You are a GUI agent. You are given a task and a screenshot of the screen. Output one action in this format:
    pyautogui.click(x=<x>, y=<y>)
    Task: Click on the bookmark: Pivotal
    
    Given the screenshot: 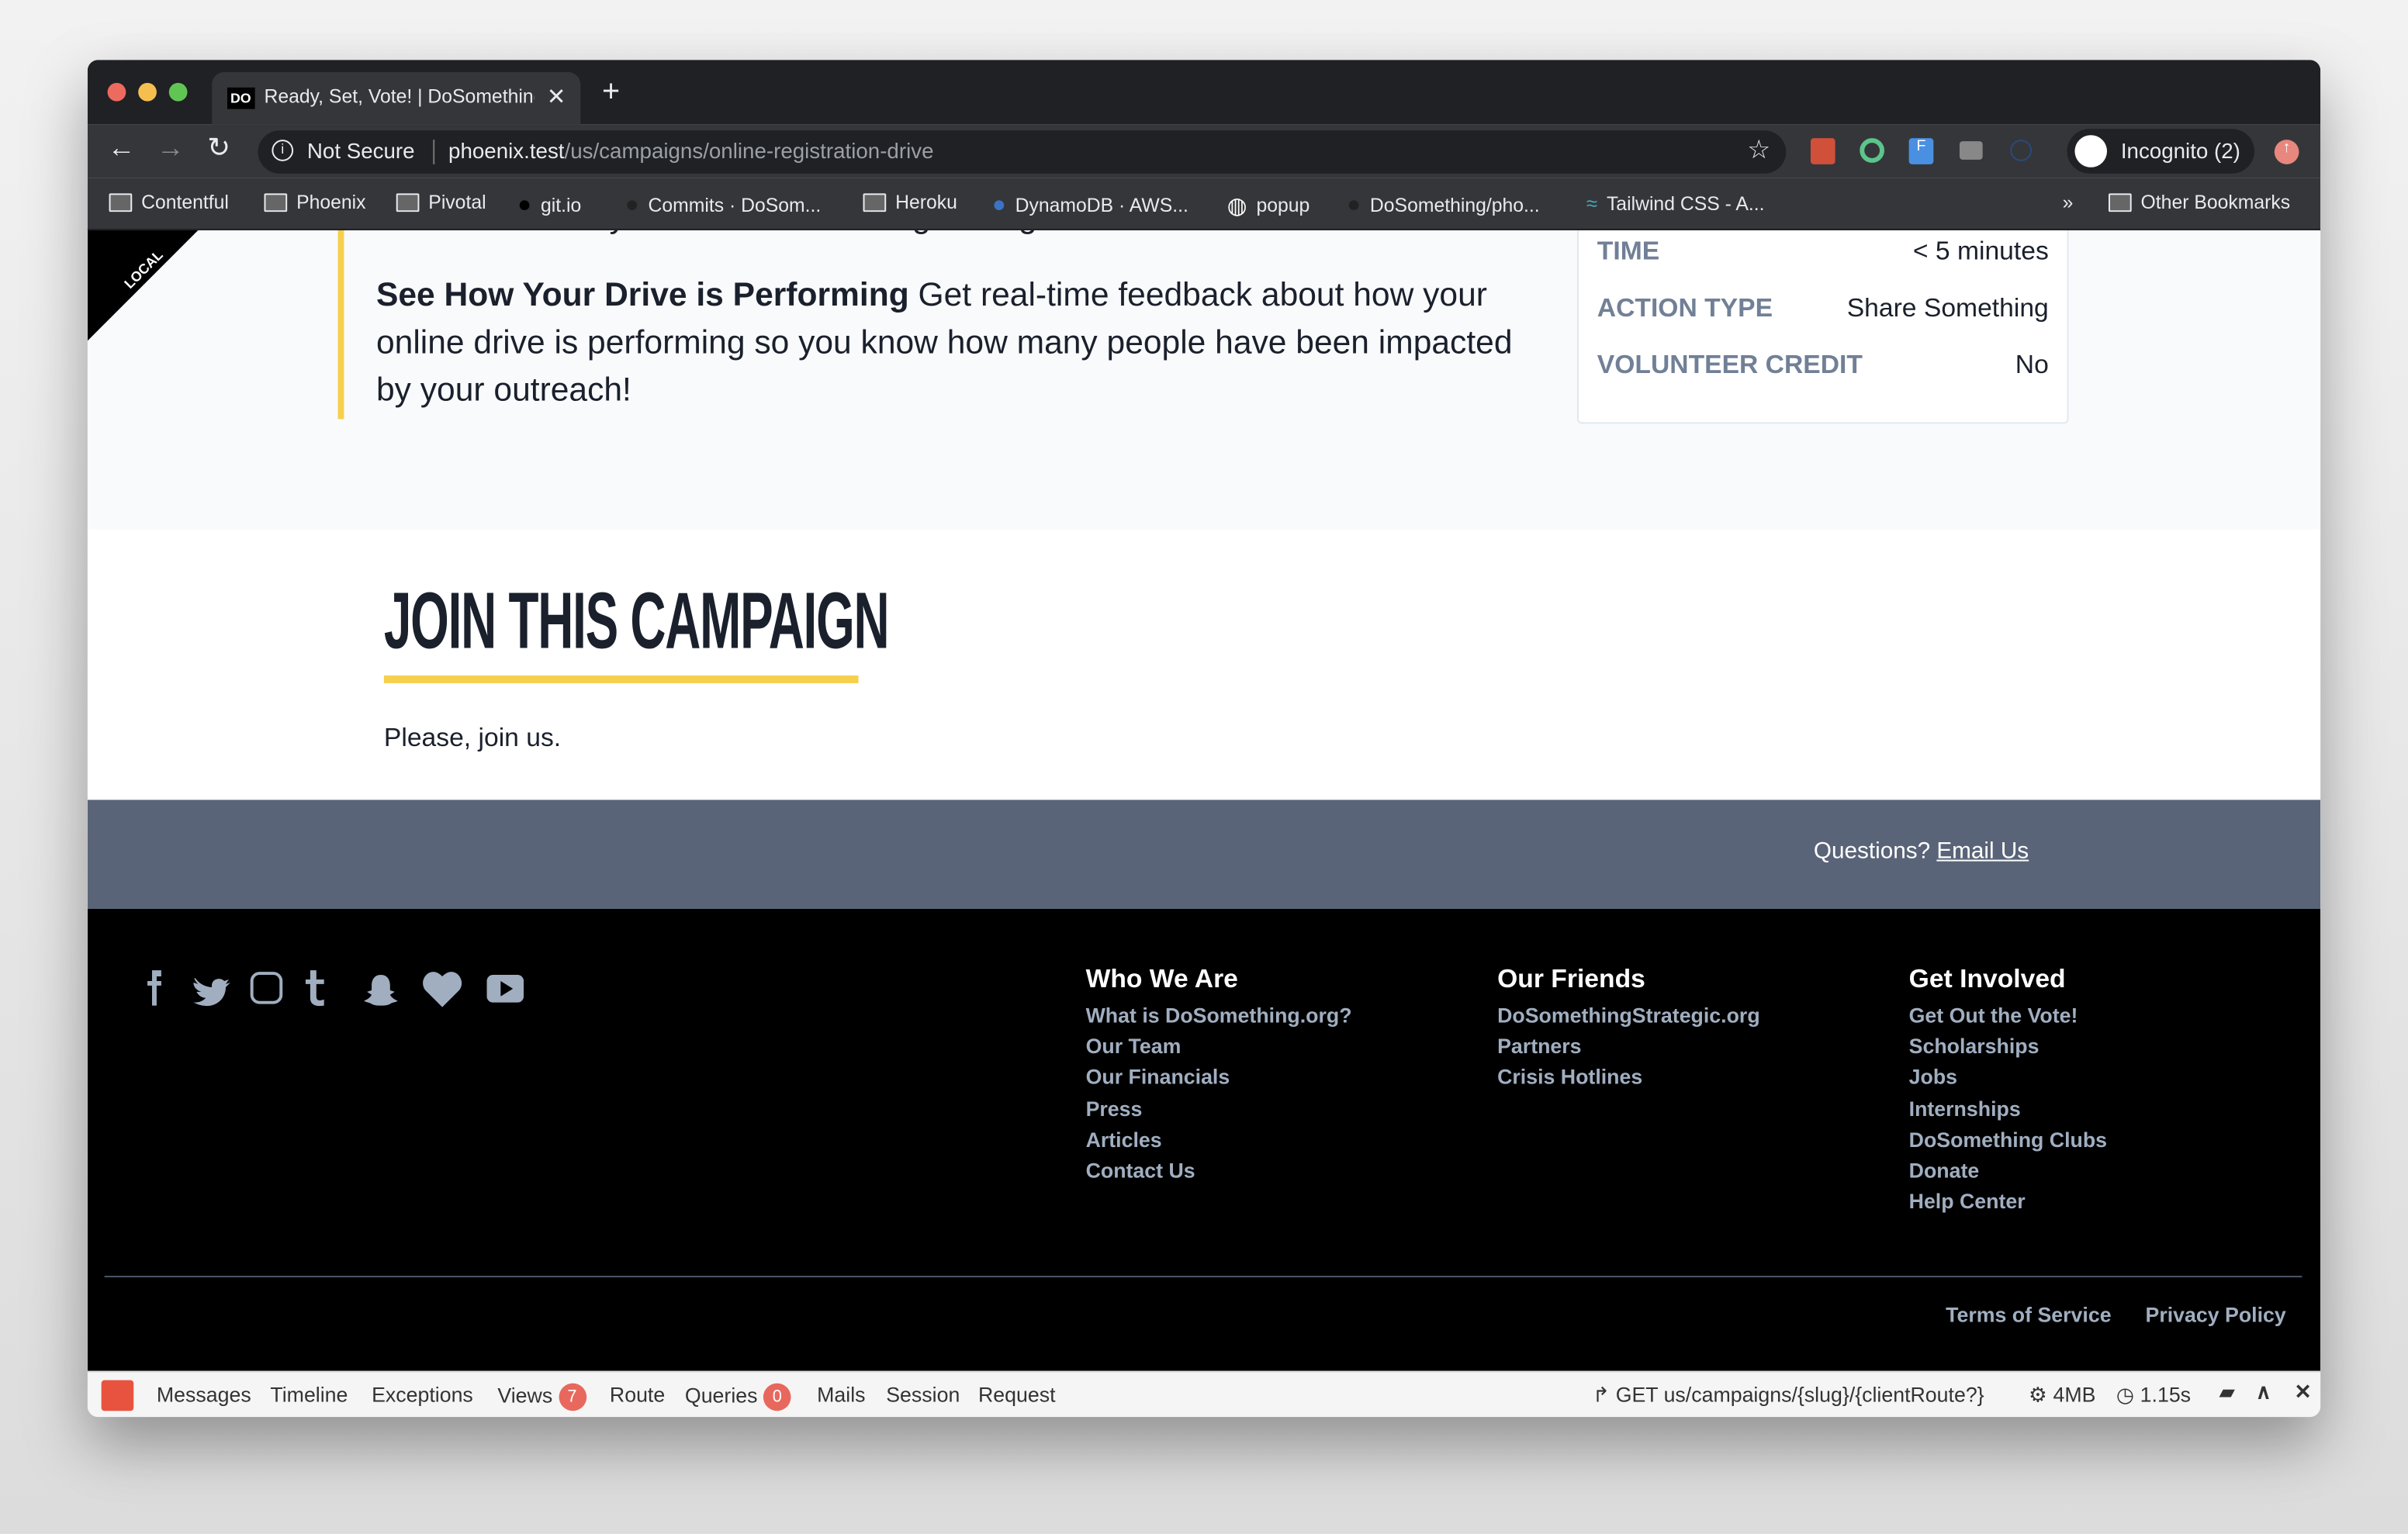 What is the action you would take?
    pyautogui.click(x=441, y=202)
    